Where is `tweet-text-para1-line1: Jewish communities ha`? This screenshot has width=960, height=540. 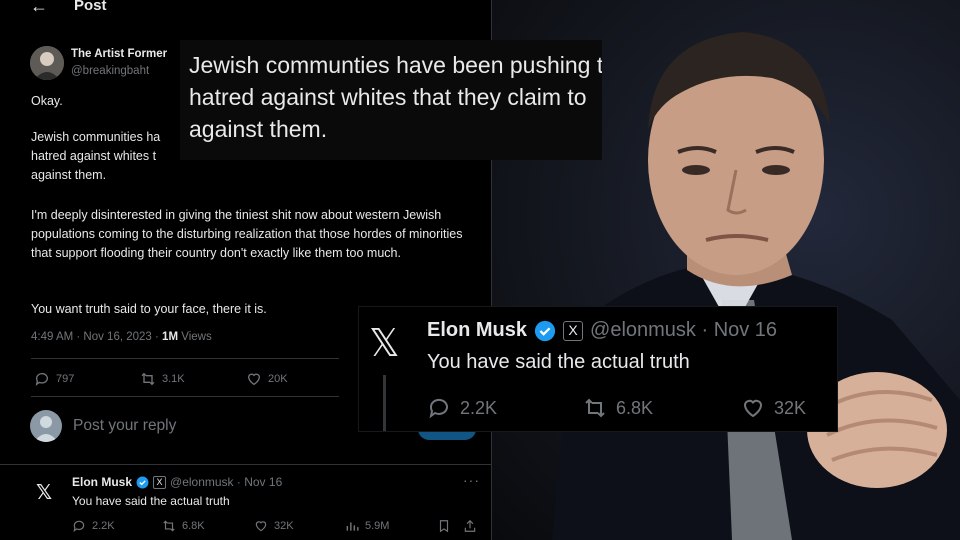 tweet-text-para1-line1: Jewish communities ha is located at coordinates (96, 137).